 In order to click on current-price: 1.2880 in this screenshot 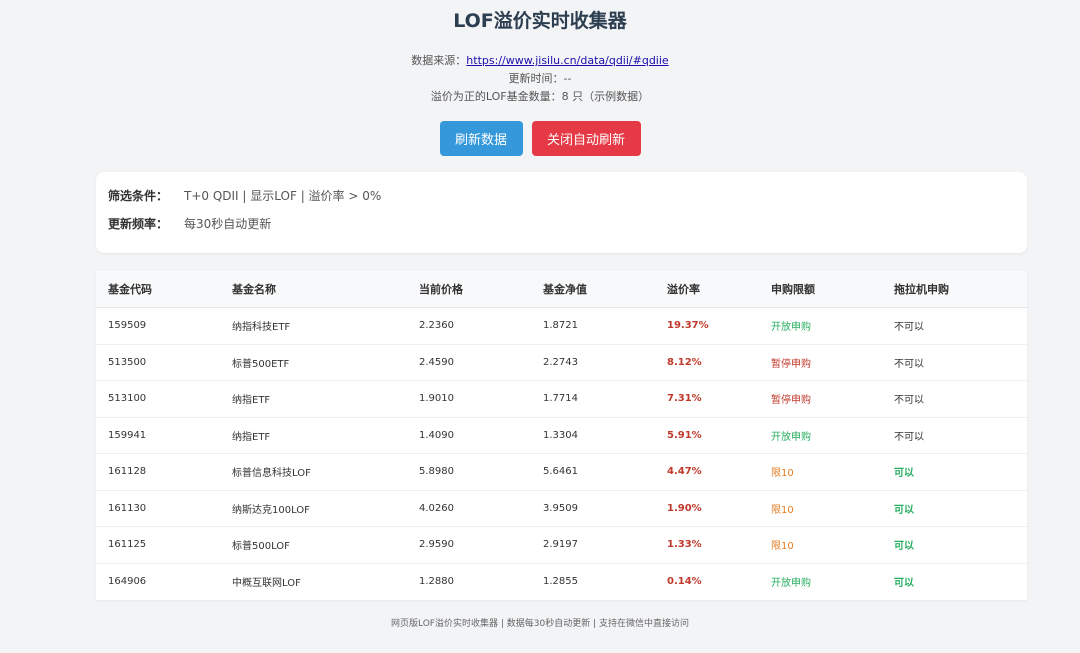, I will do `click(436, 582)`.